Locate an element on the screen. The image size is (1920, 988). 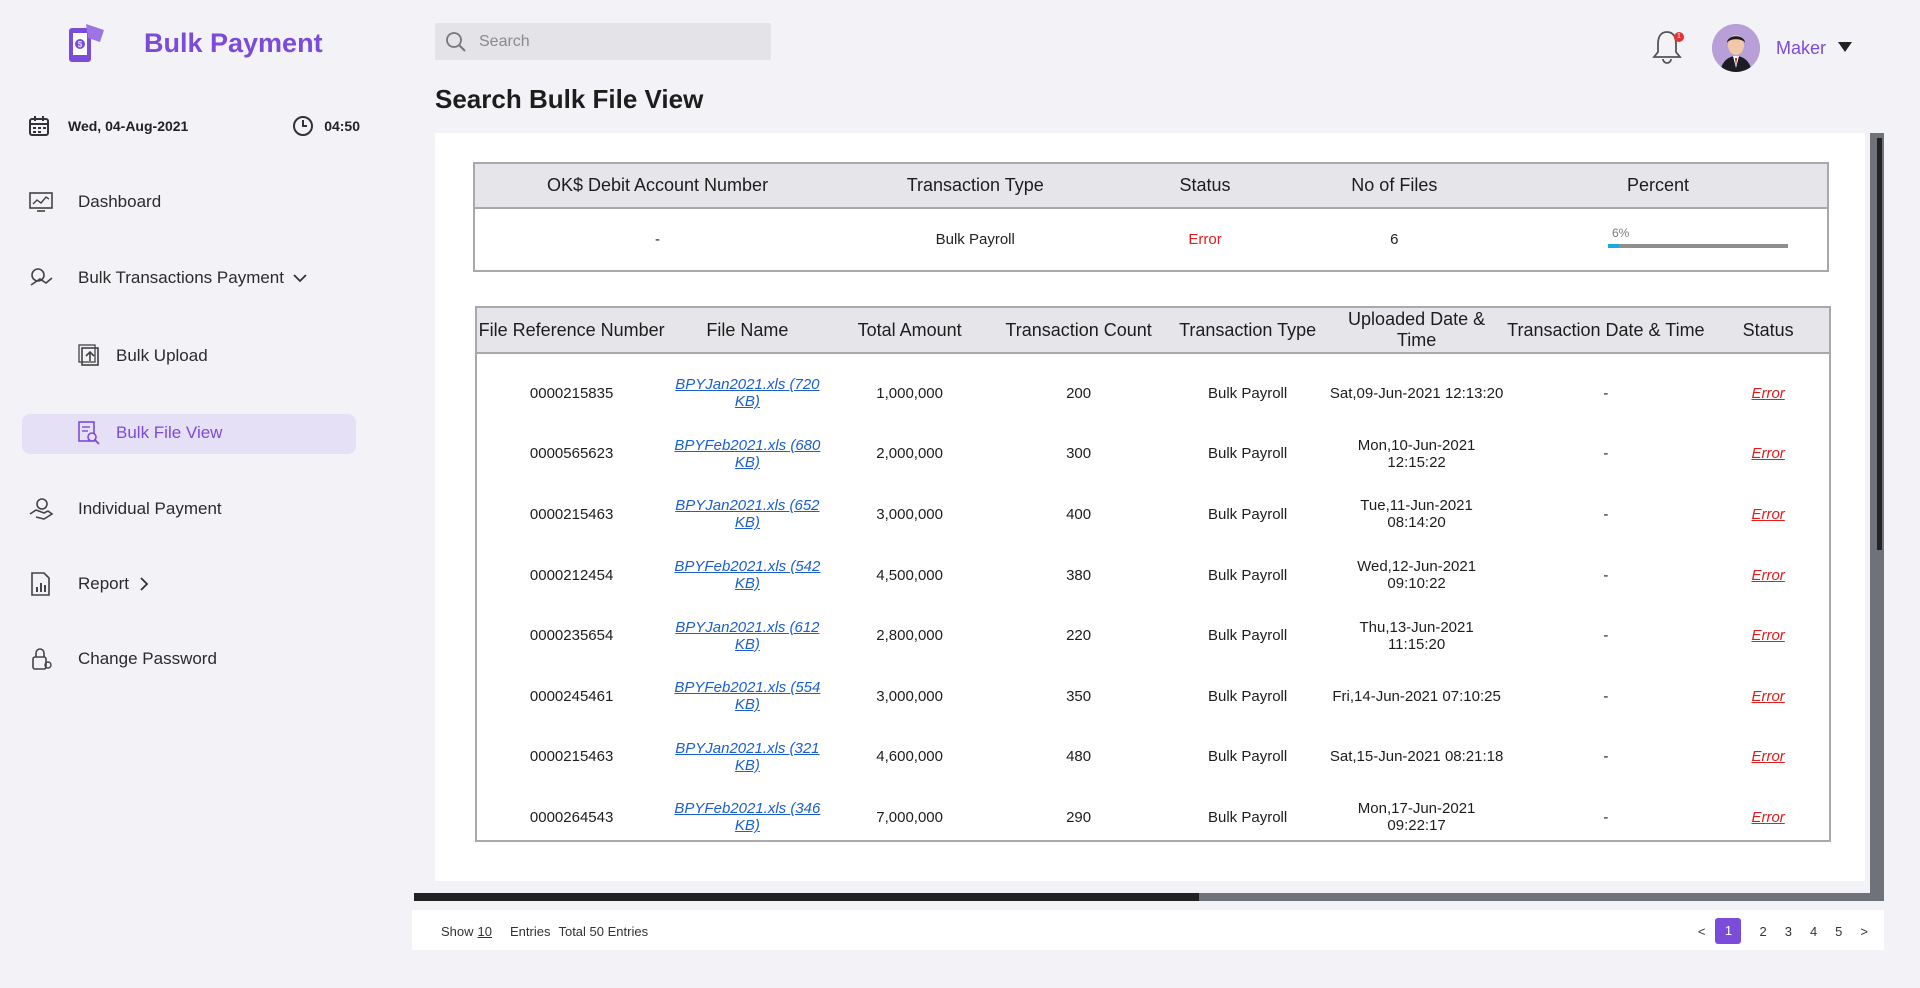
column-header: Status is located at coordinates (1768, 329).